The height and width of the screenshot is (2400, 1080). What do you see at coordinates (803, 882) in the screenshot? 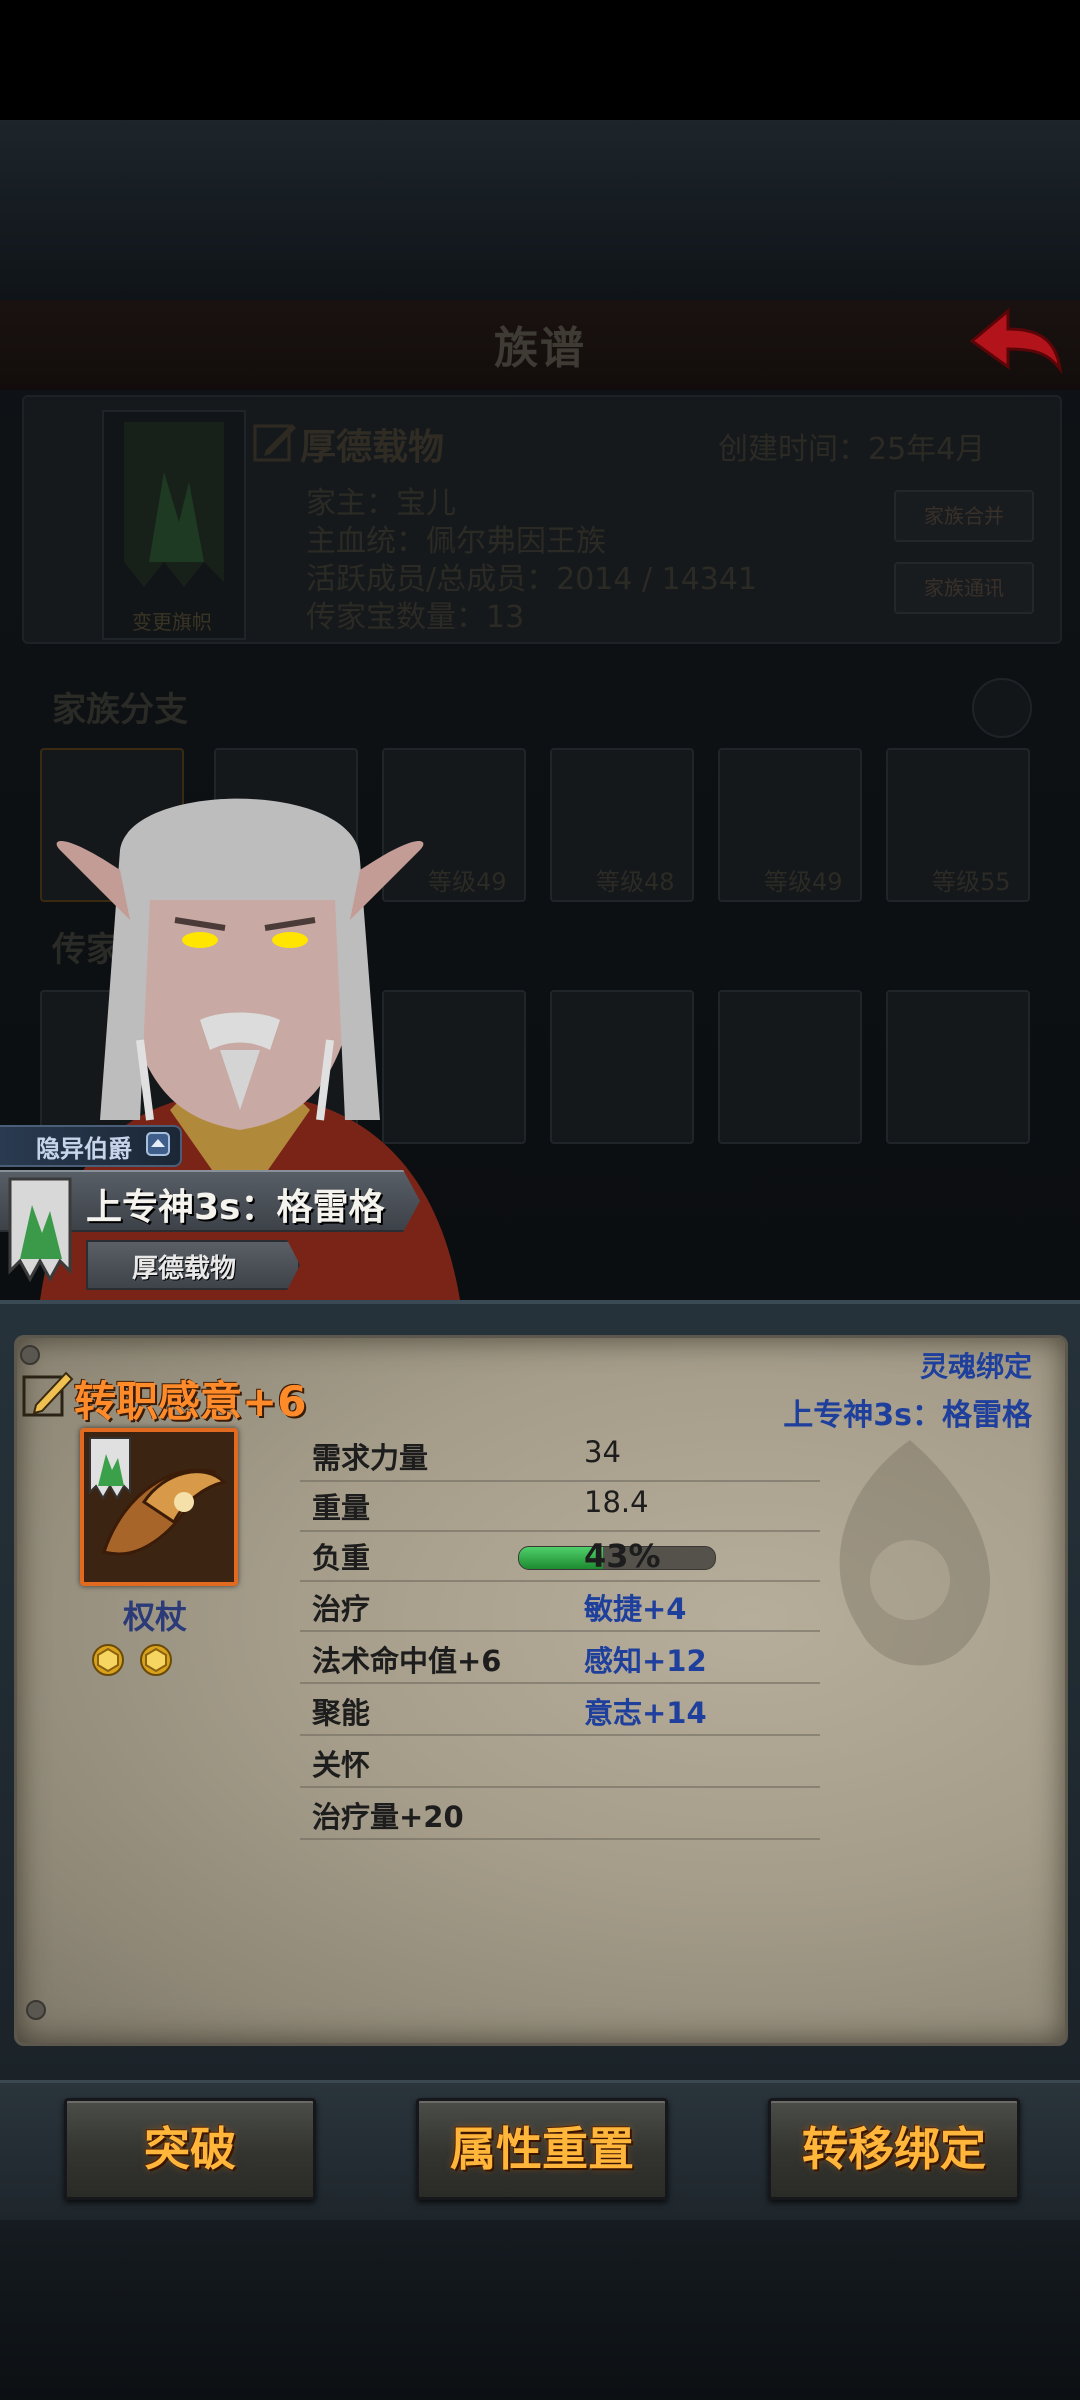
I see `branch-level: 等级49` at bounding box center [803, 882].